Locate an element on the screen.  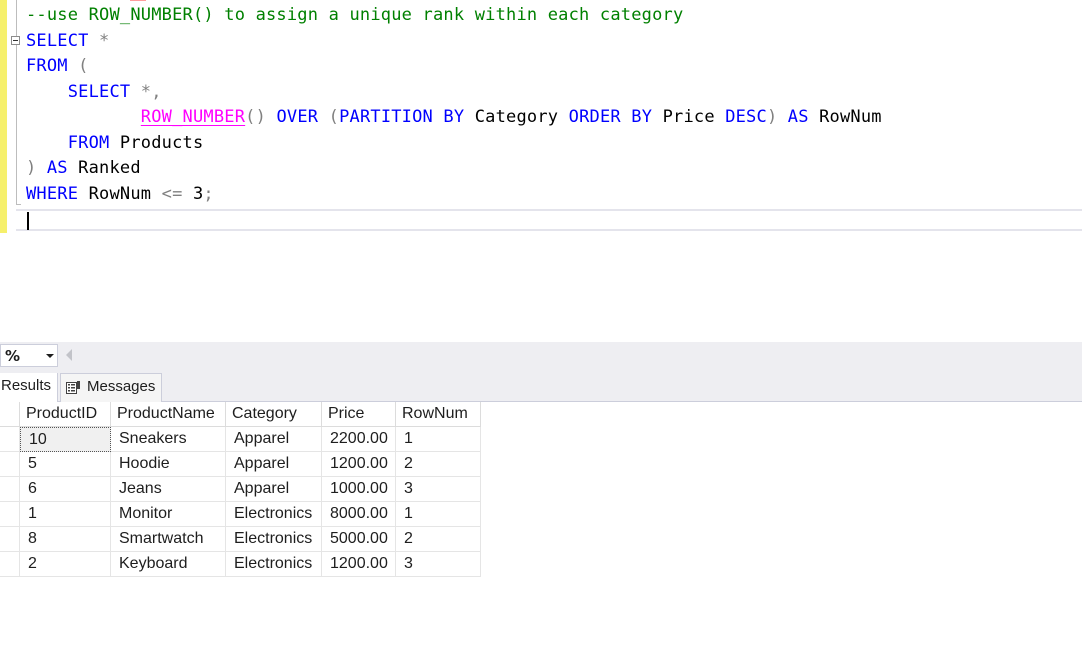
tab-results-label: Results is located at coordinates (26, 385).